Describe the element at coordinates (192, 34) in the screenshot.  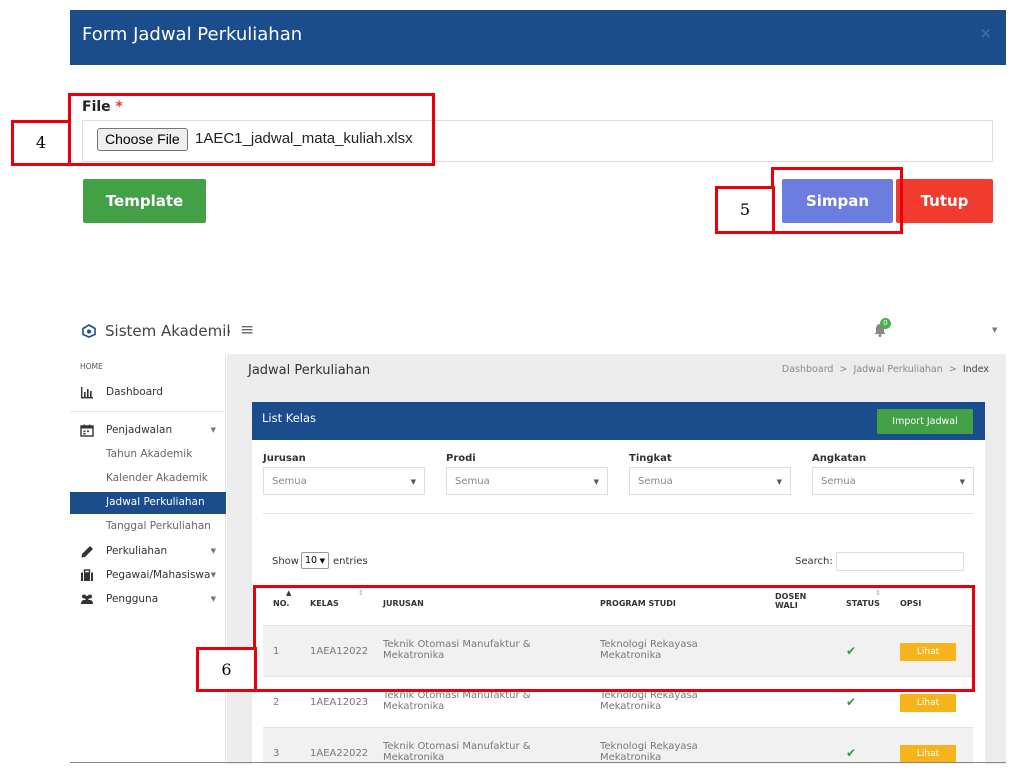
I see `modal-title: Form Jadwal Perkuliahan` at that location.